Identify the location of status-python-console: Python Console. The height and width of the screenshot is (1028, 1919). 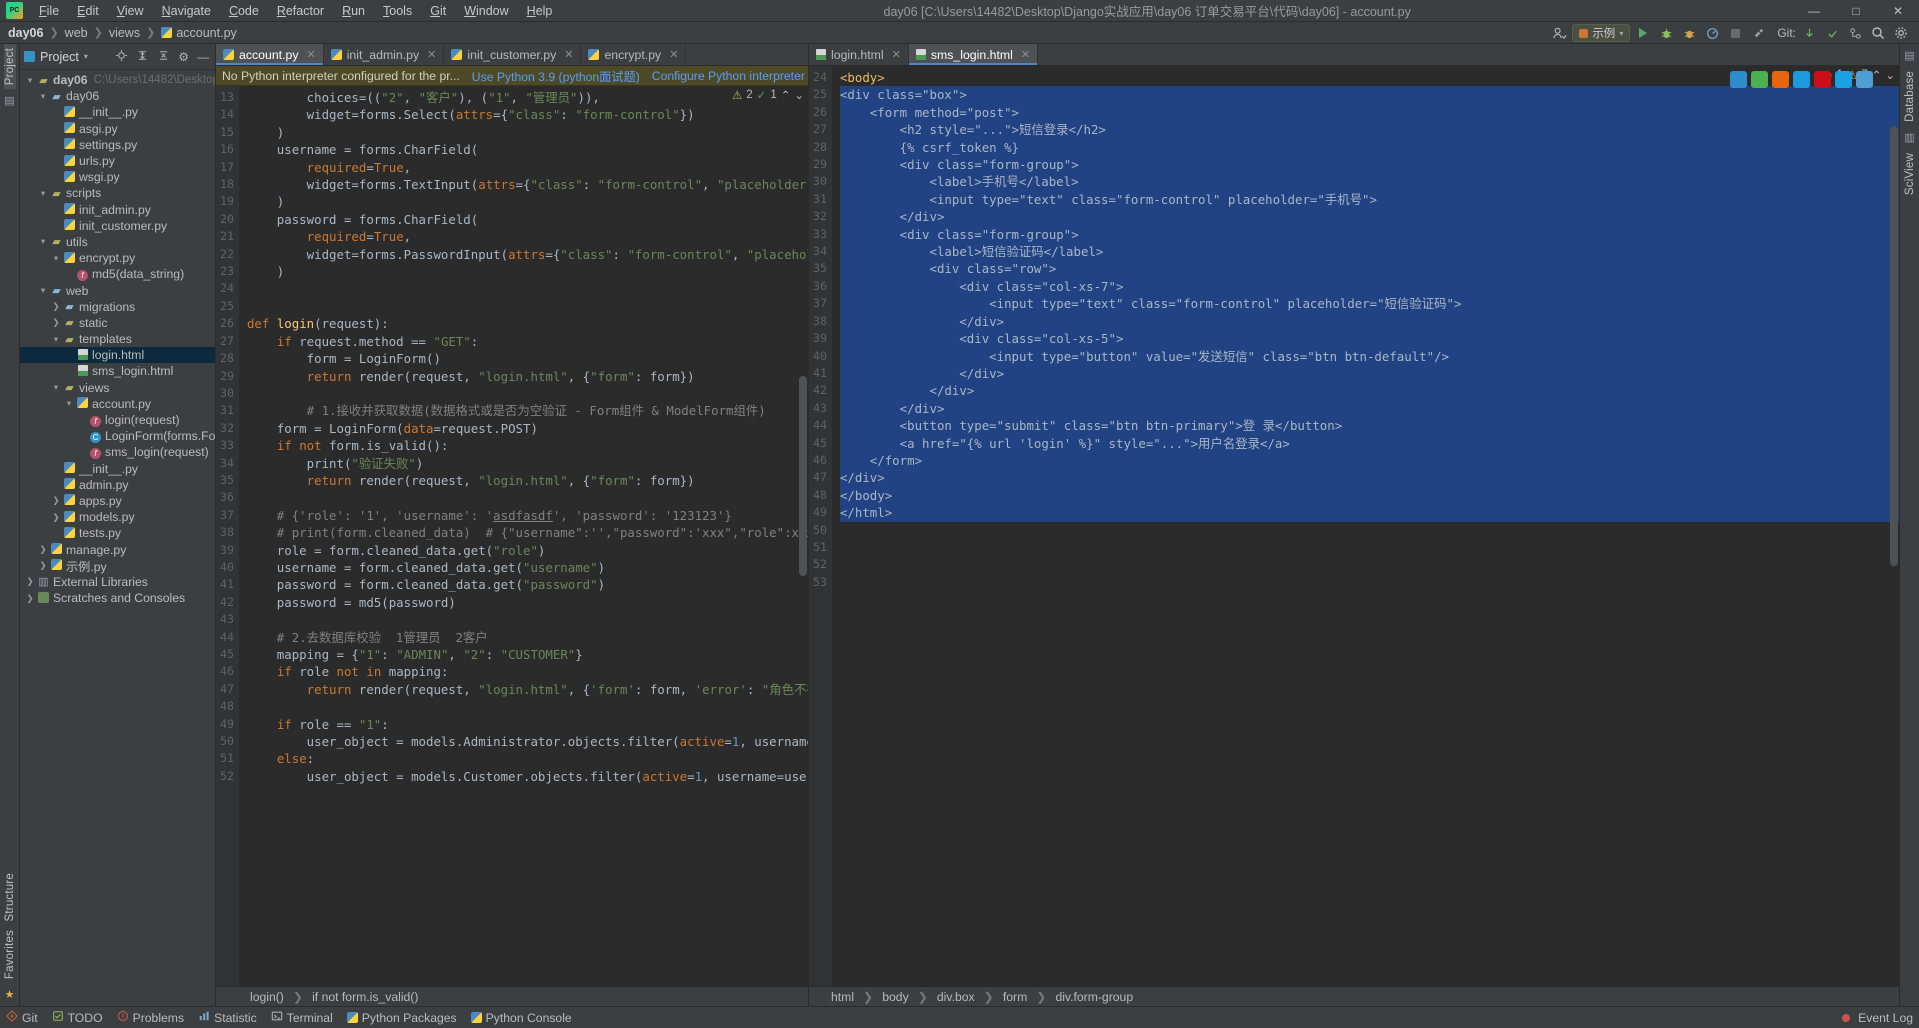
(521, 1018).